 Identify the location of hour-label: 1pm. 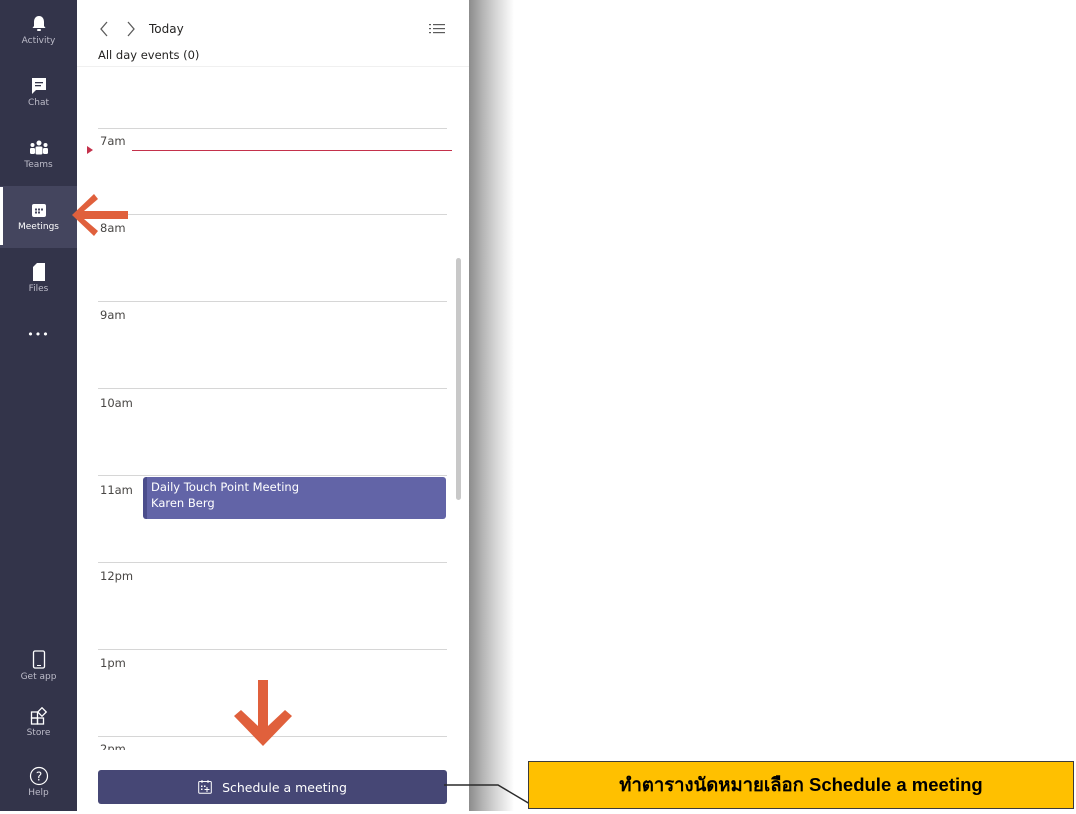
(113, 663).